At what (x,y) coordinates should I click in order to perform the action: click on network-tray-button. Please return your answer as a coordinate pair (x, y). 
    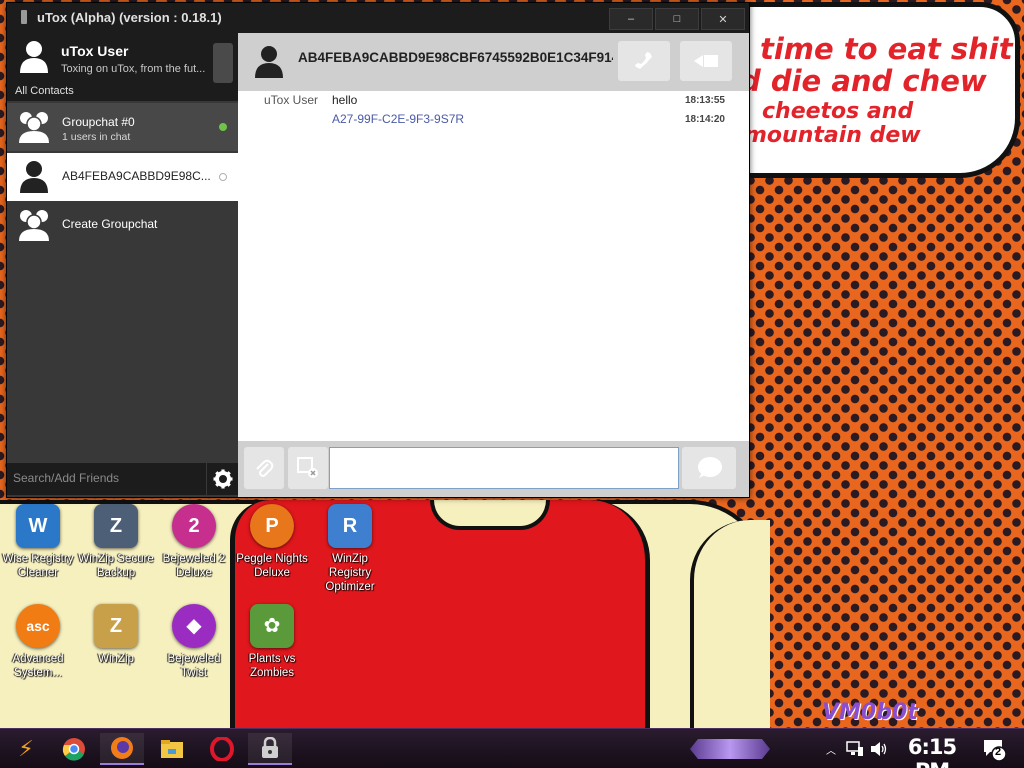
    Looking at the image, I should click on (855, 748).